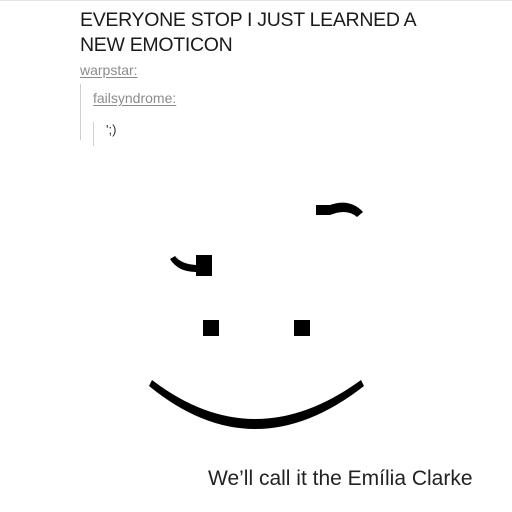 The height and width of the screenshot is (512, 512). Describe the element at coordinates (256, 404) in the screenshot. I see `smile-mouth` at that location.